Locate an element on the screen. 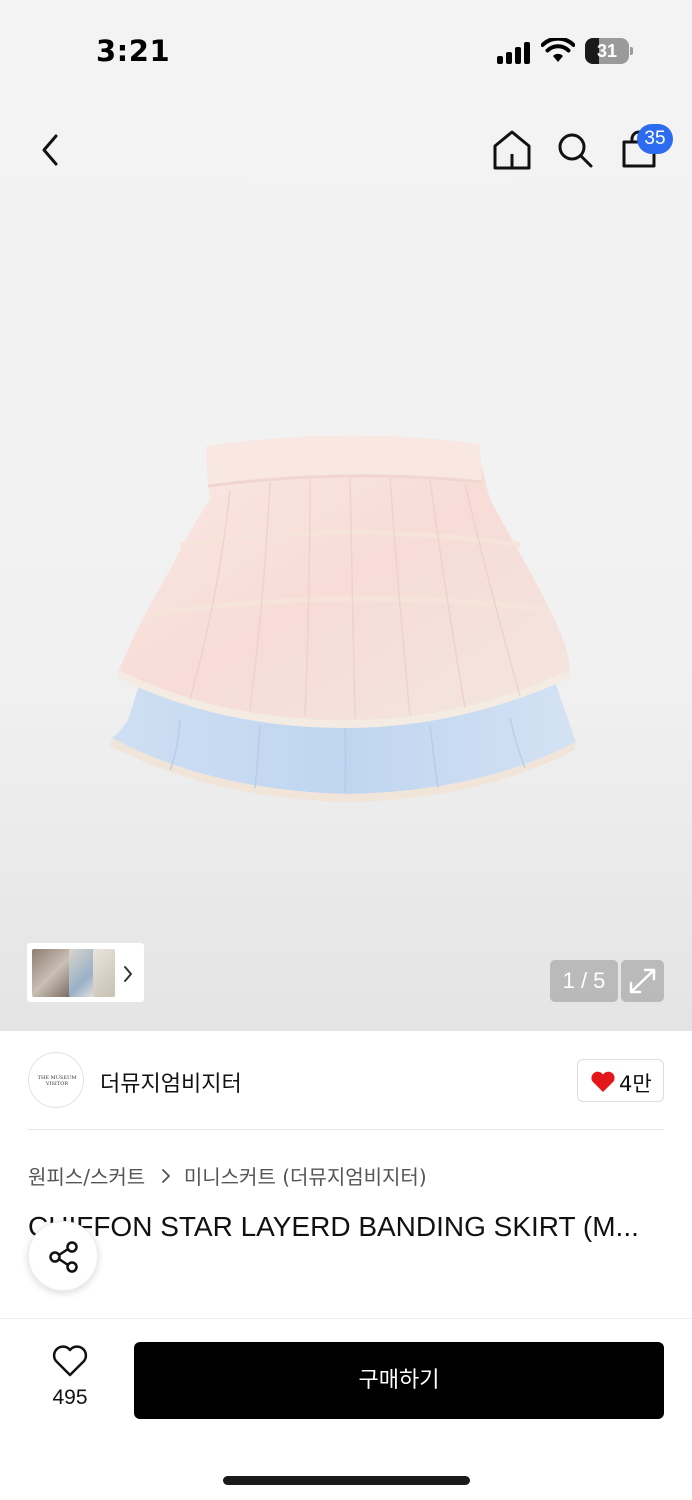  search-icon is located at coordinates (575, 150).